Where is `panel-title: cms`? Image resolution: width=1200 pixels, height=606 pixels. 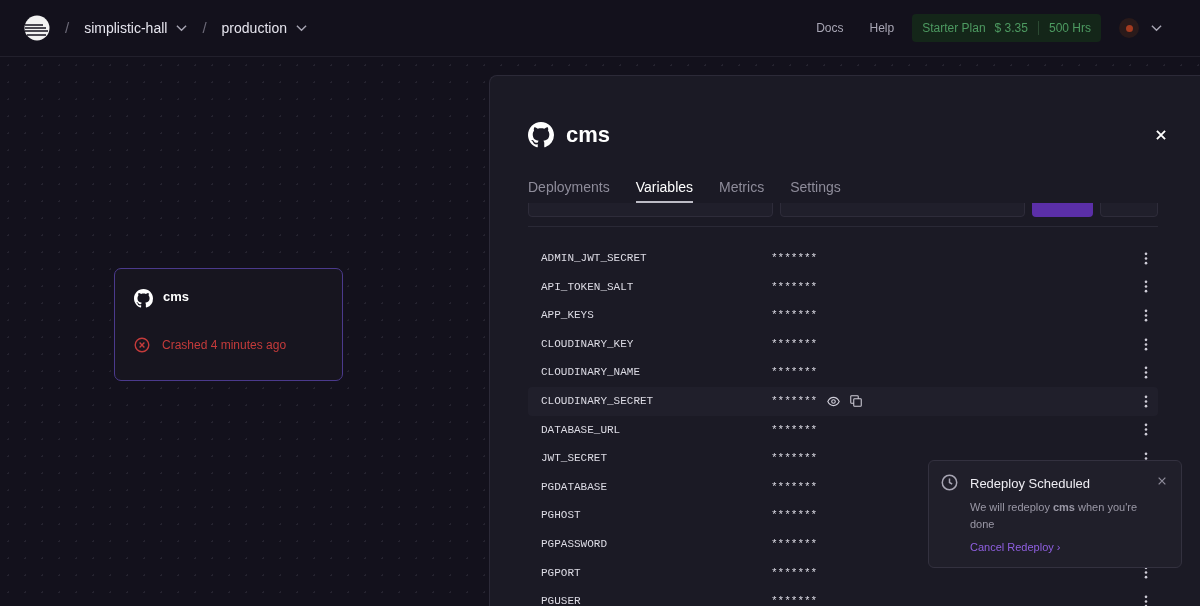 panel-title: cms is located at coordinates (588, 135).